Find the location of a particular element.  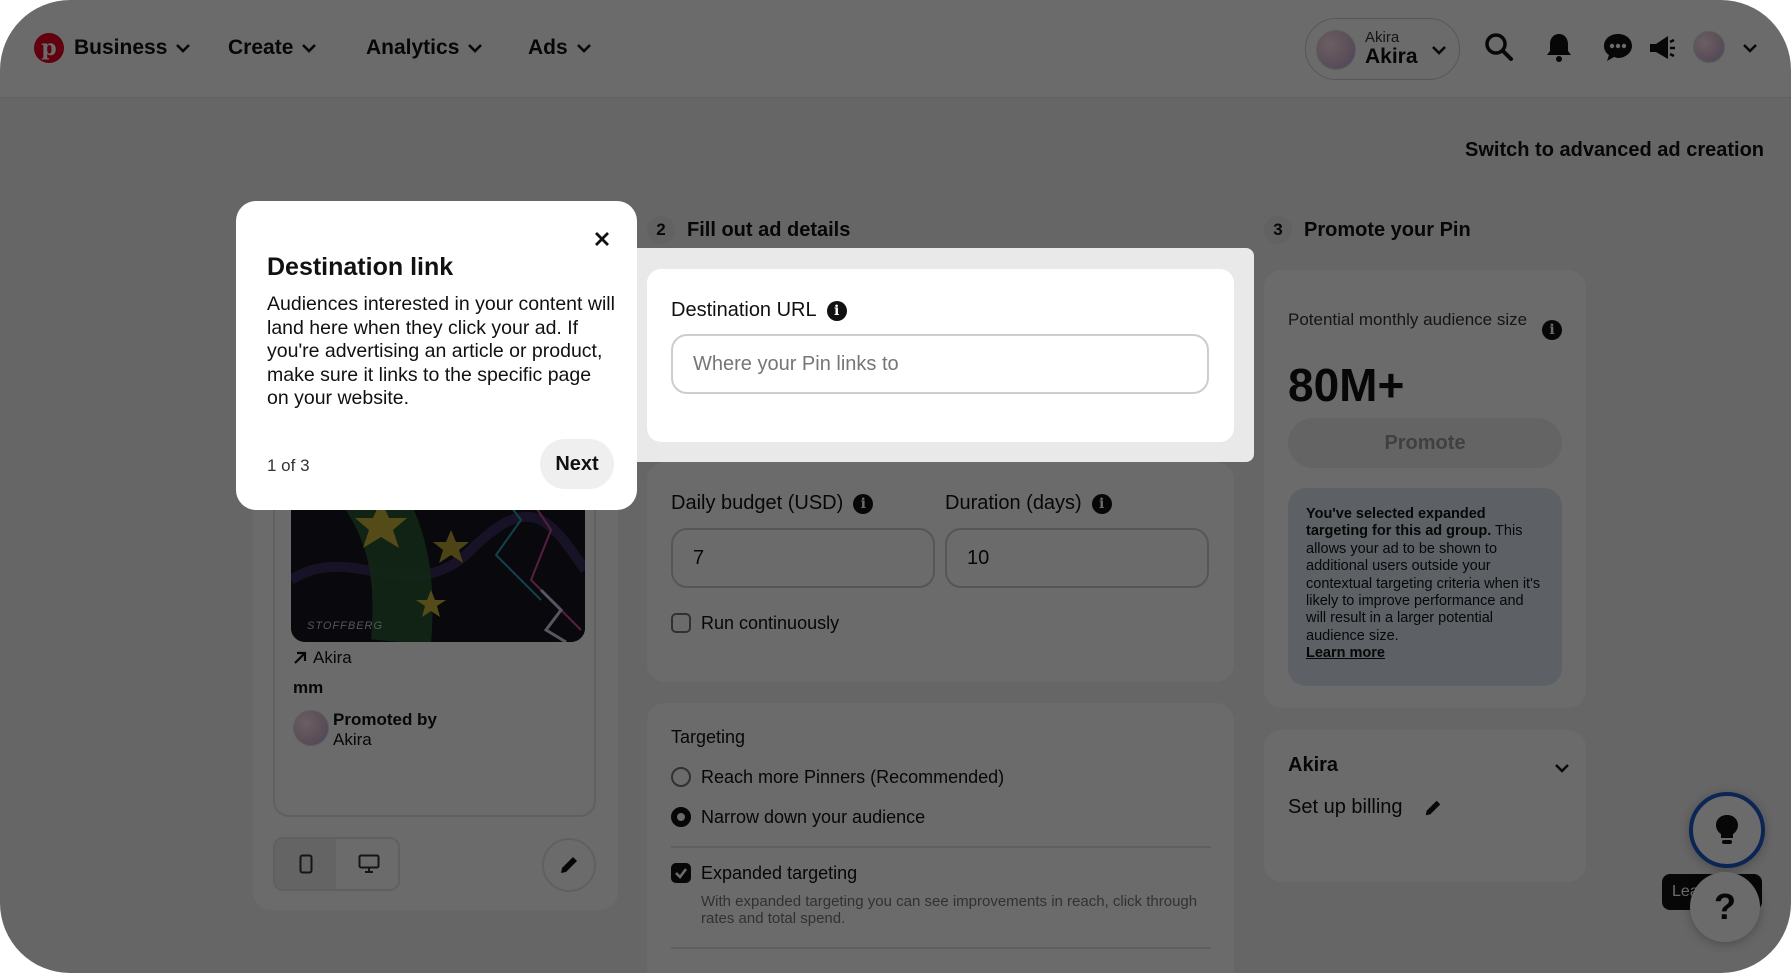

edit-pin-button is located at coordinates (569, 865).